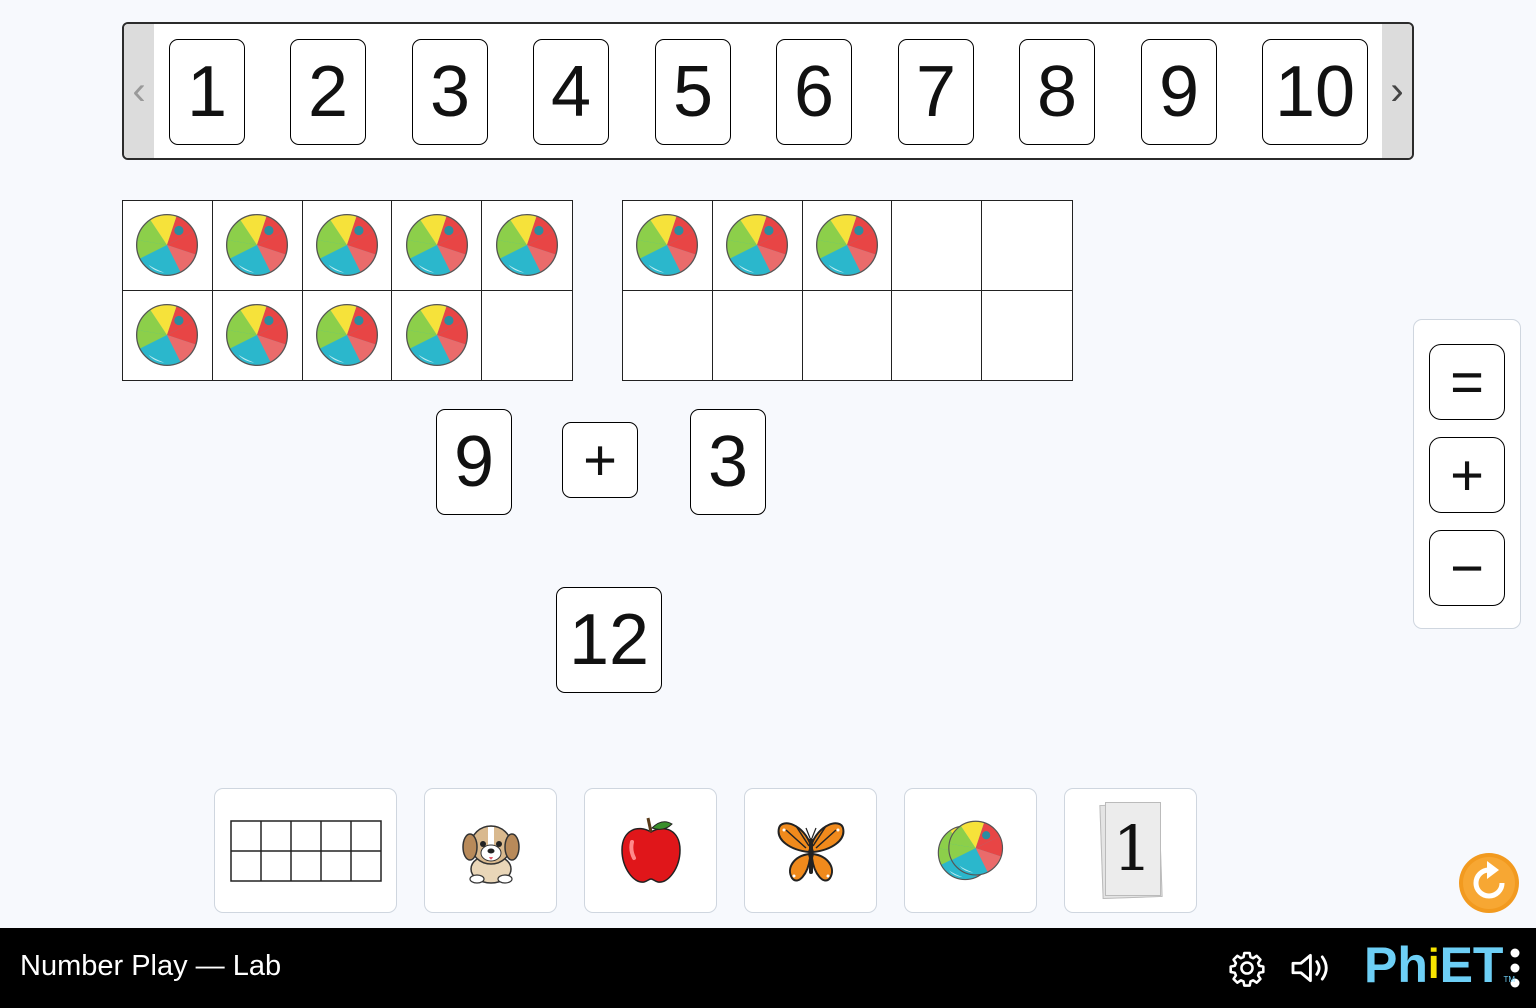  Describe the element at coordinates (1179, 92) in the screenshot. I see `number-card-9: 9` at that location.